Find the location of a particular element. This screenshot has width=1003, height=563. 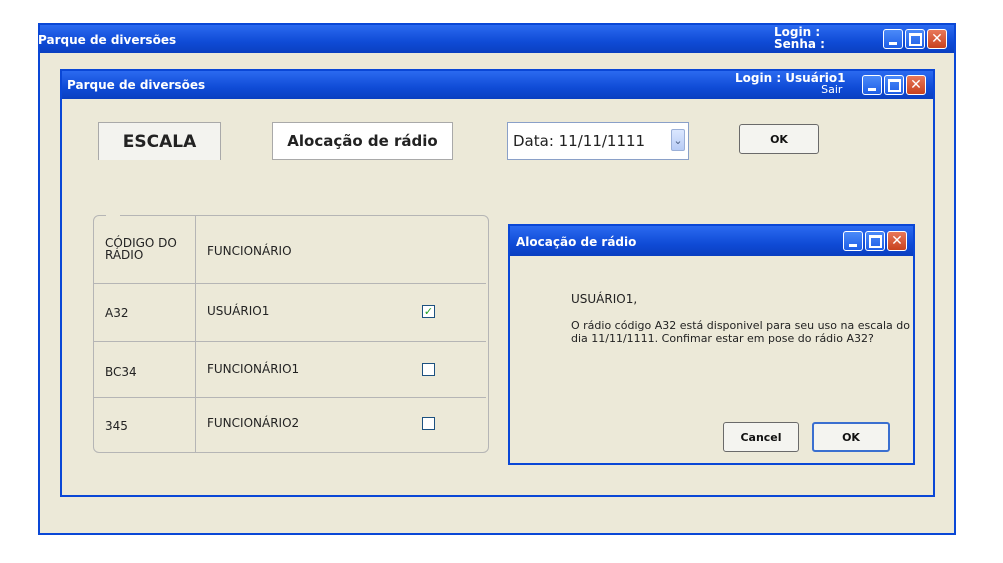

cancel-button-label: Cancel is located at coordinates (761, 437).